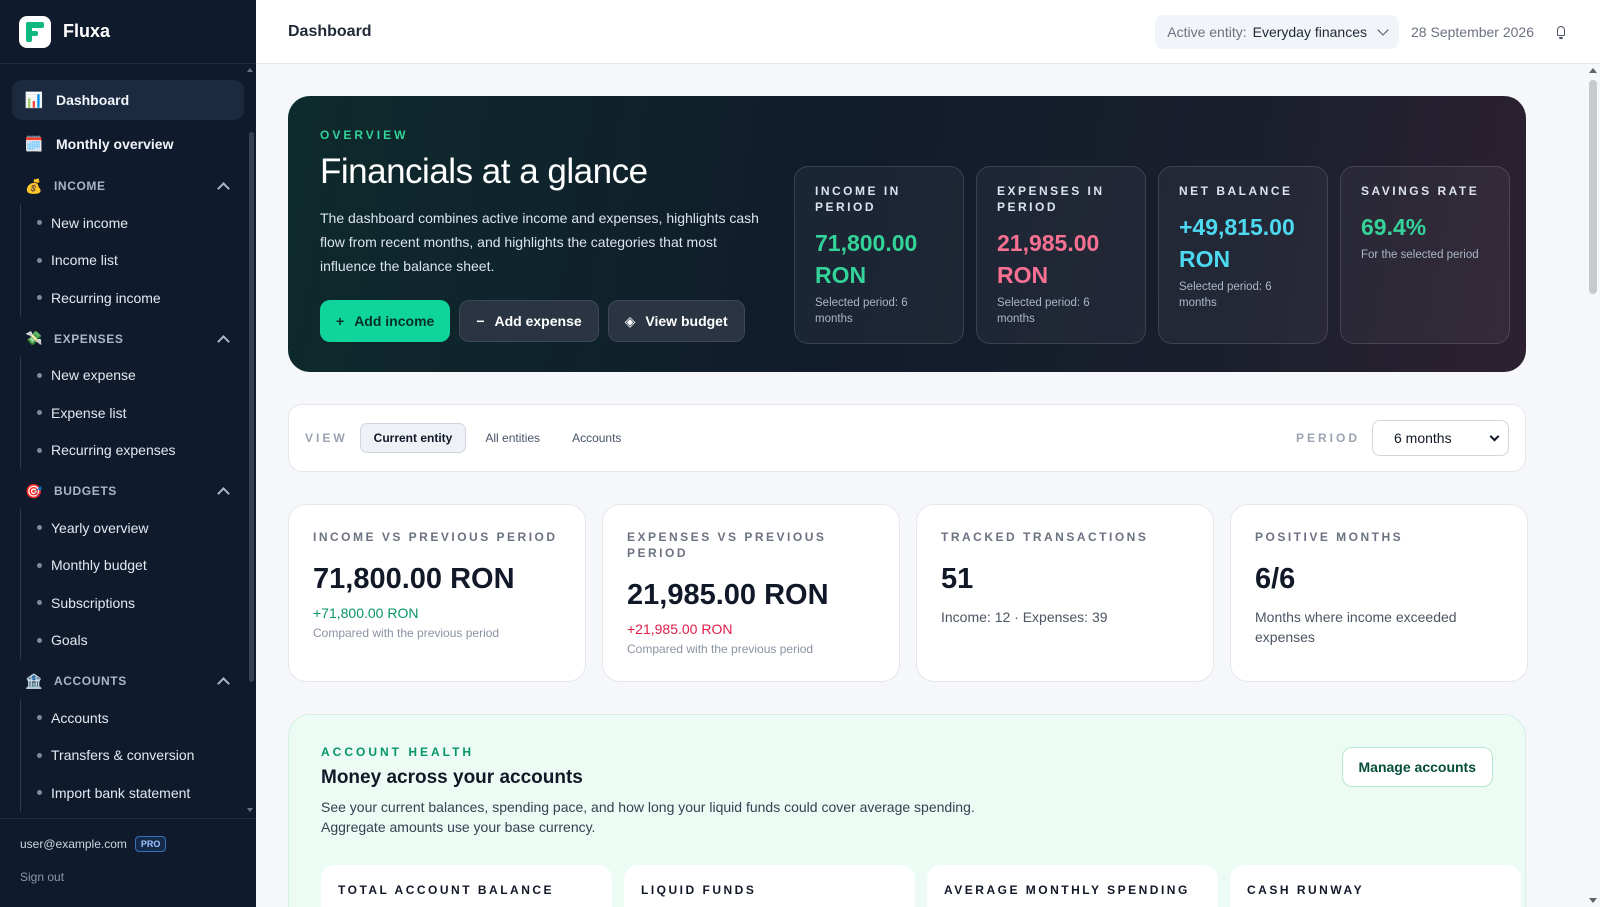 The height and width of the screenshot is (907, 1600). What do you see at coordinates (385, 321) in the screenshot?
I see `add-income-button: + Add income` at bounding box center [385, 321].